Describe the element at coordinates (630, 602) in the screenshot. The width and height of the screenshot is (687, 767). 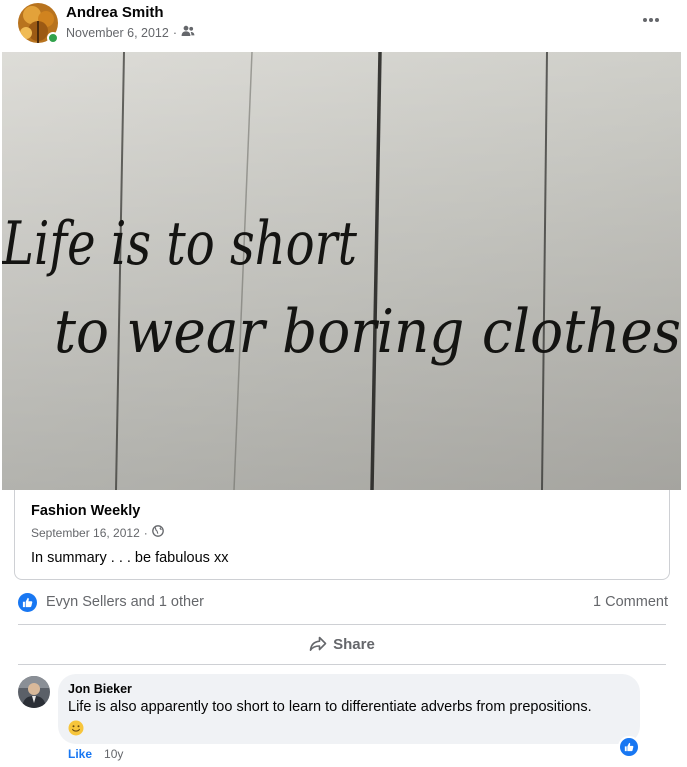
I see `comments-count-link: 1 Comment` at that location.